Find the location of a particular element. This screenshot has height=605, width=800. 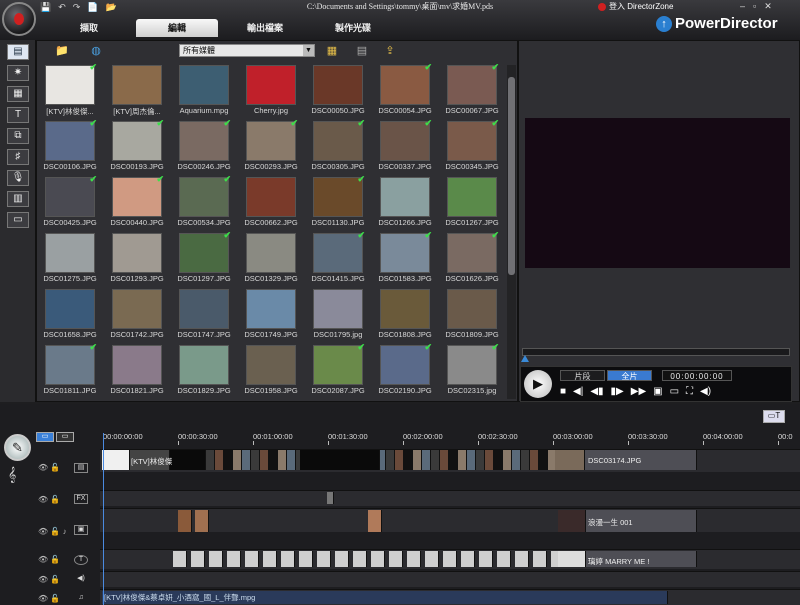

directorzone-link: 登入 DirectorZone is located at coordinates (635, 6).